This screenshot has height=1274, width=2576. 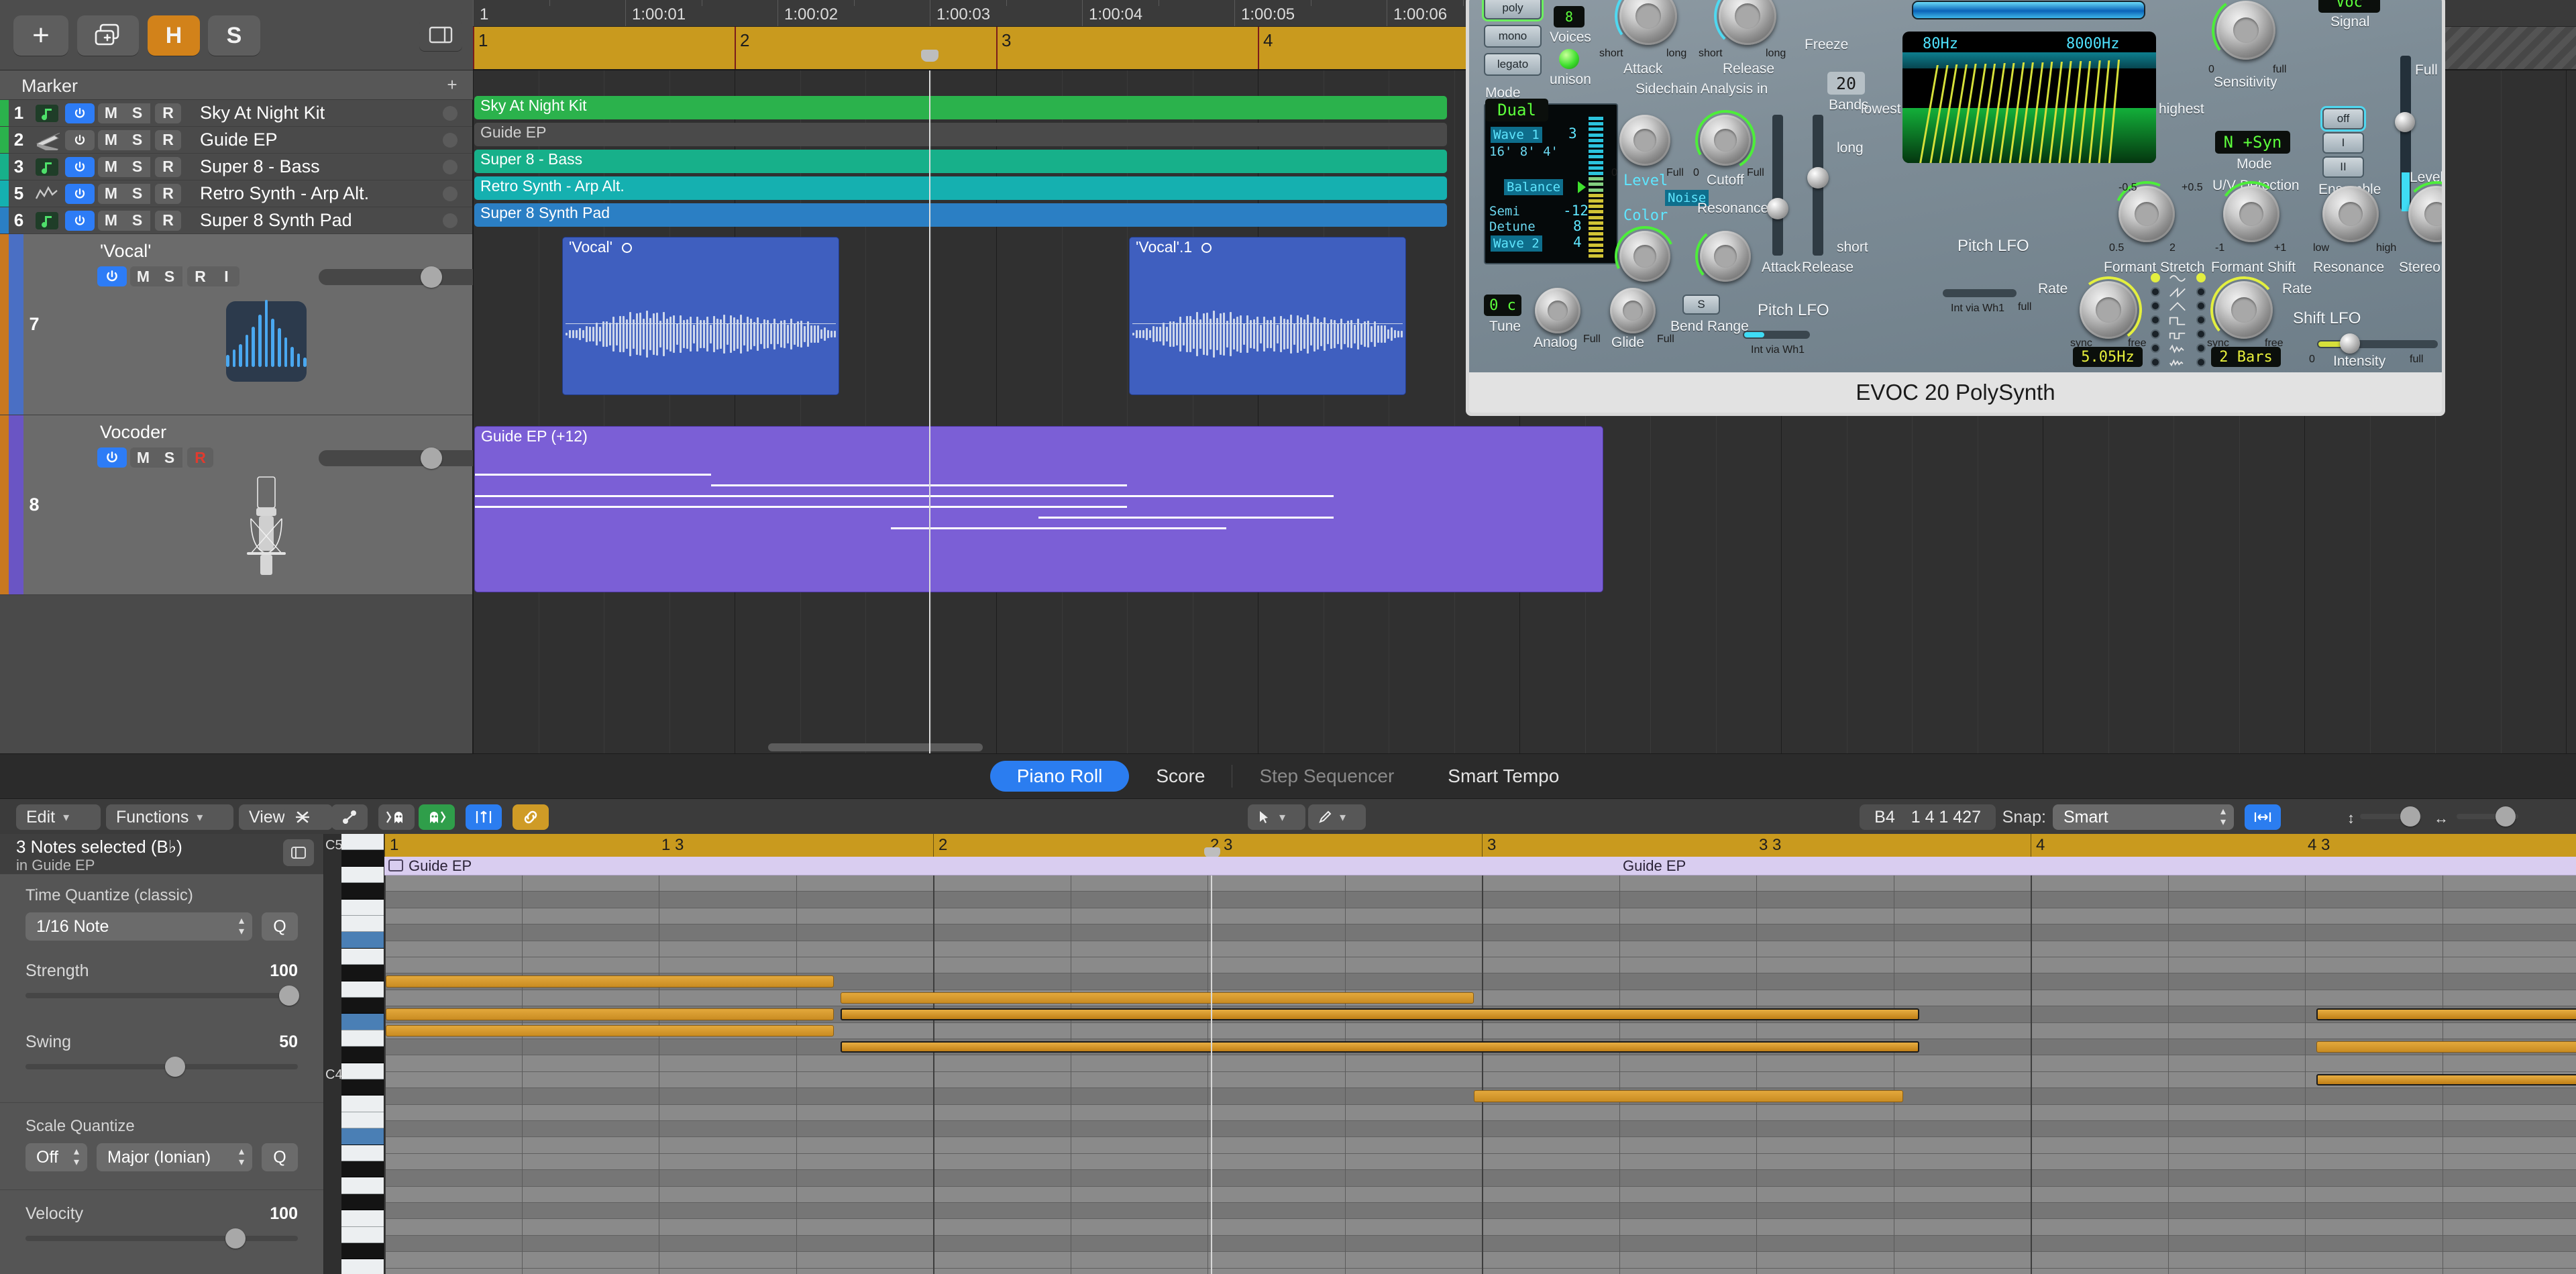 What do you see at coordinates (1267, 316) in the screenshot?
I see `audio-region: 'Vocal'.1` at bounding box center [1267, 316].